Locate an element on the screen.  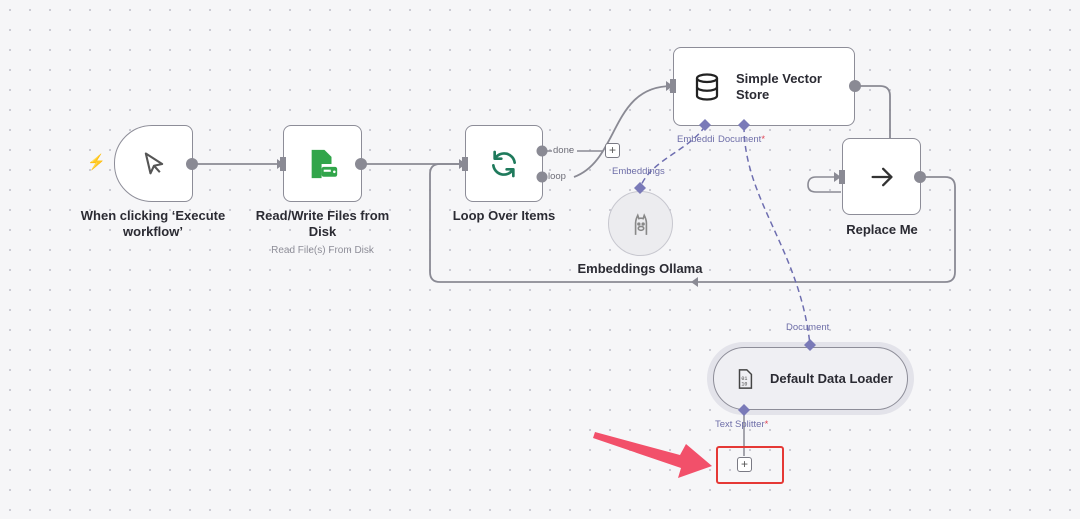
ollama-icon is located at coordinates (640, 223).